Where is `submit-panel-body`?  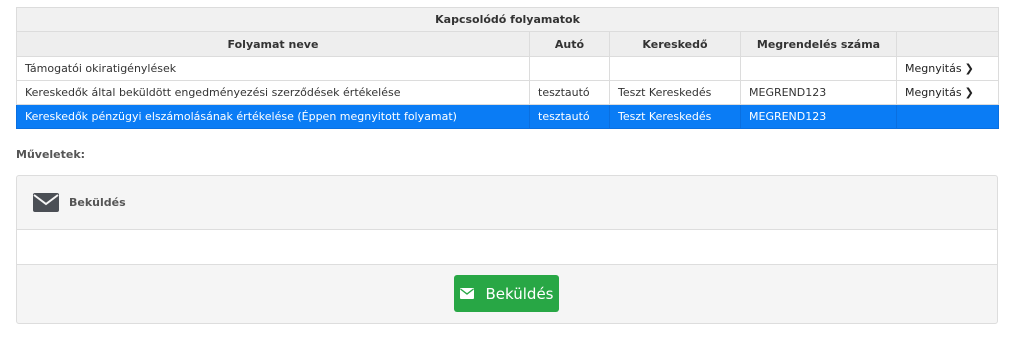
submit-panel-body is located at coordinates (507, 247).